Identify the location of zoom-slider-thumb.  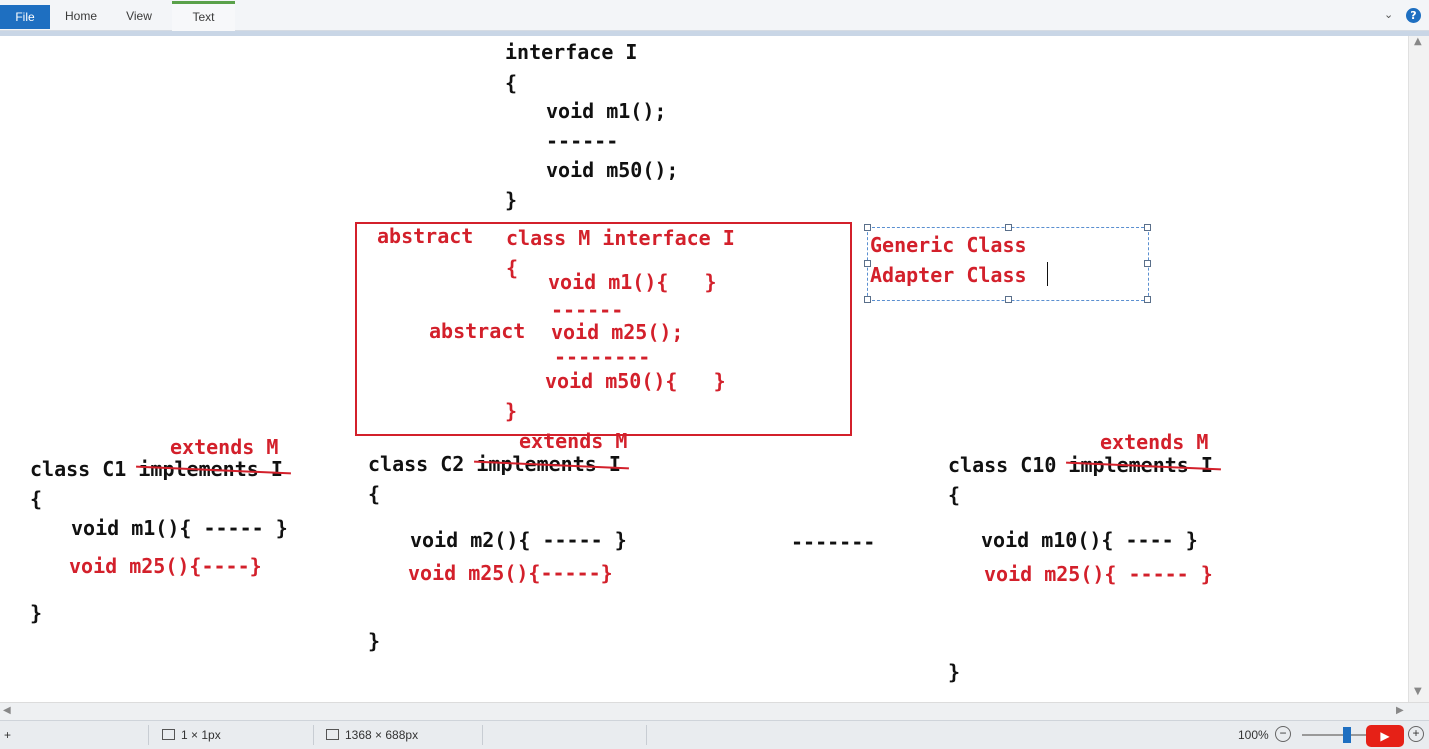
(1347, 735).